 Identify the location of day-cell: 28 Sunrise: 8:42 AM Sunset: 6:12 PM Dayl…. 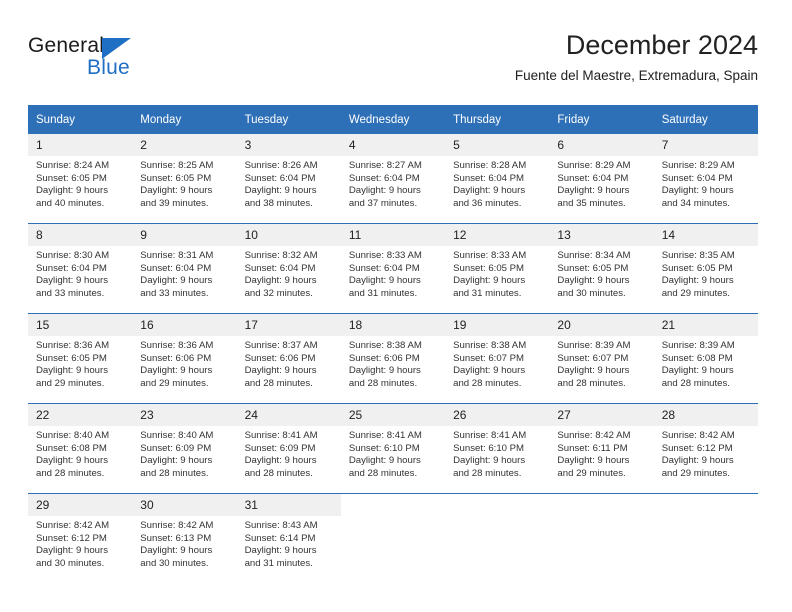
(705, 448).